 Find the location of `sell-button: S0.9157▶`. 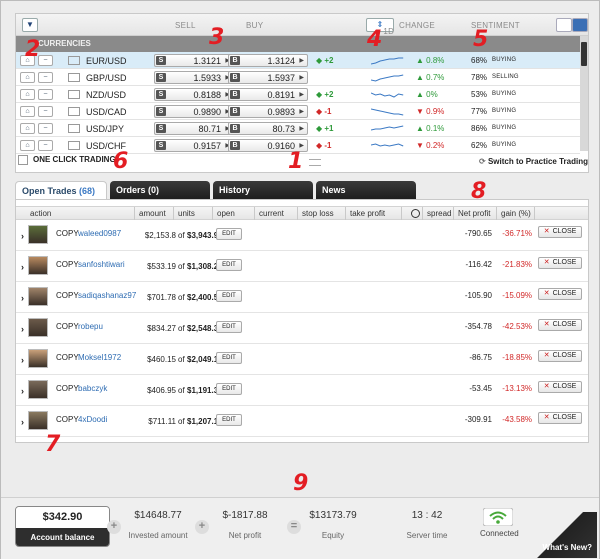

sell-button: S0.9157▶ is located at coordinates (194, 145).